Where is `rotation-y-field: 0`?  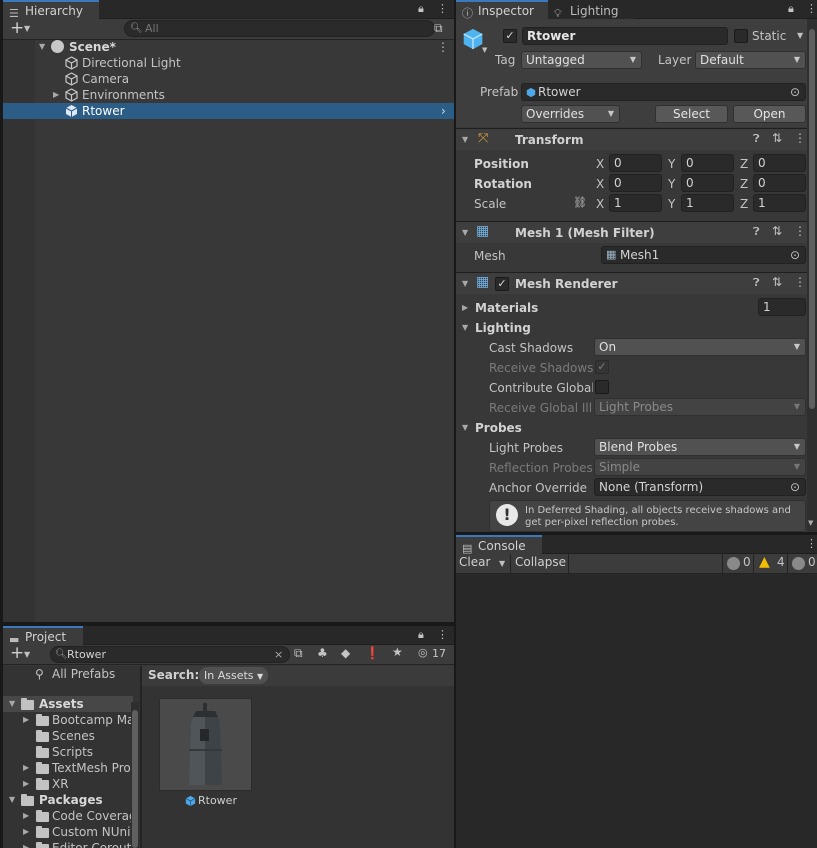 rotation-y-field: 0 is located at coordinates (707, 183).